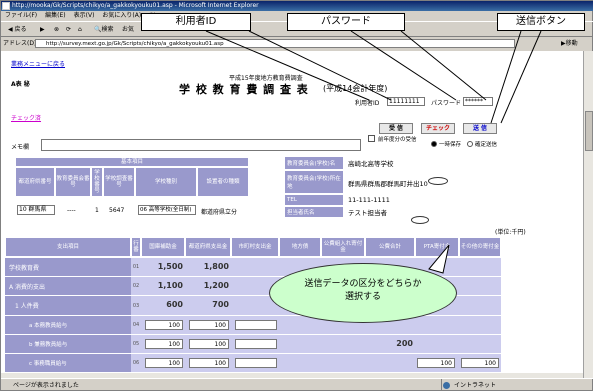 Image resolution: width=593 pixels, height=391 pixels. Describe the element at coordinates (589, 131) in the screenshot. I see `scroll-thumb` at that location.